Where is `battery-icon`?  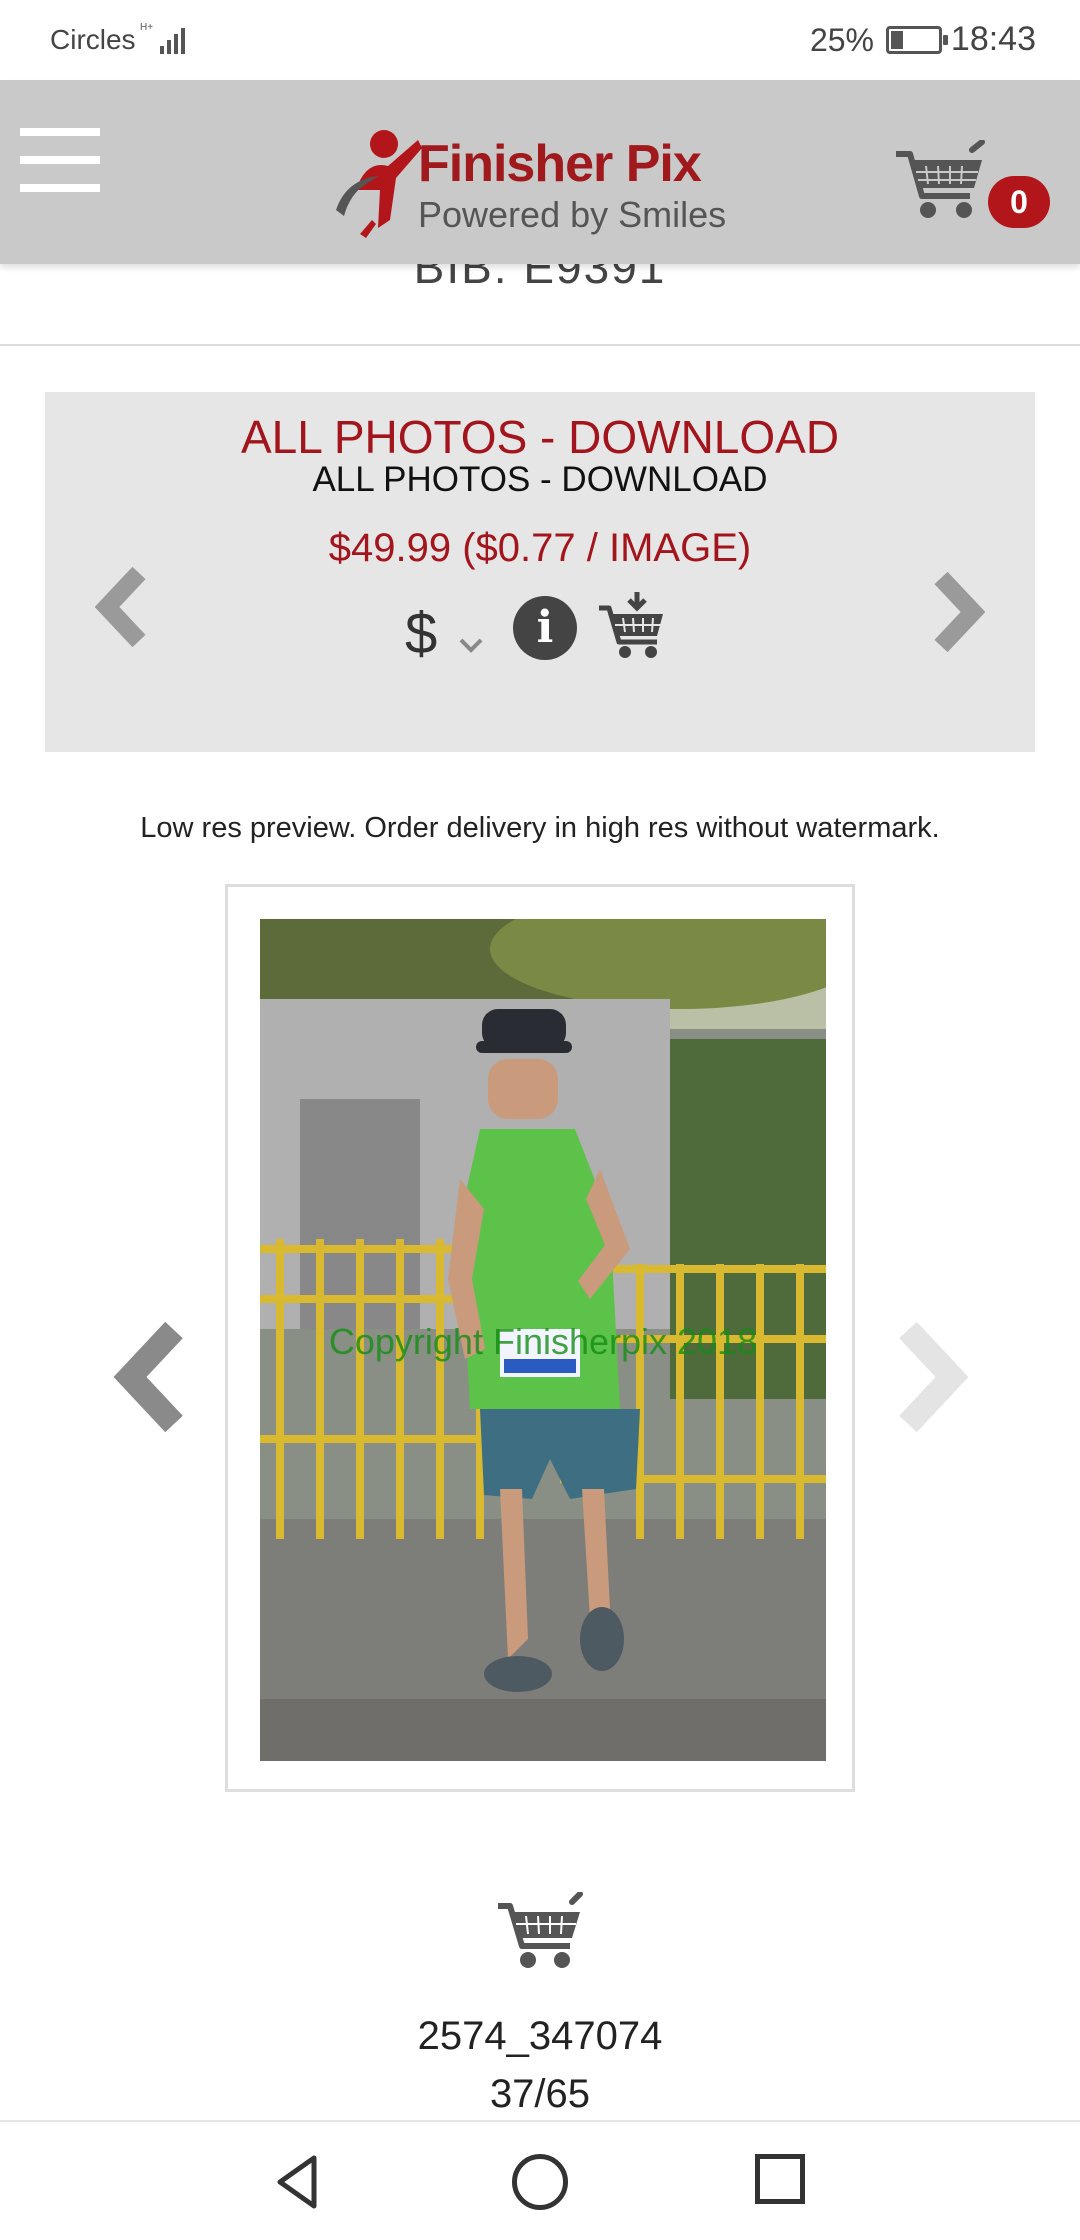 battery-icon is located at coordinates (917, 40).